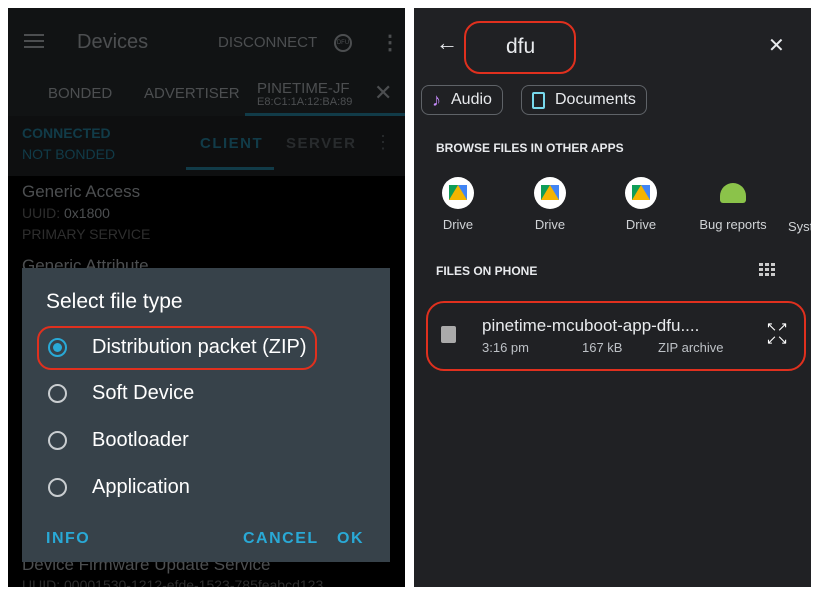  What do you see at coordinates (776, 45) in the screenshot?
I see `clear-search-icon: ✕` at bounding box center [776, 45].